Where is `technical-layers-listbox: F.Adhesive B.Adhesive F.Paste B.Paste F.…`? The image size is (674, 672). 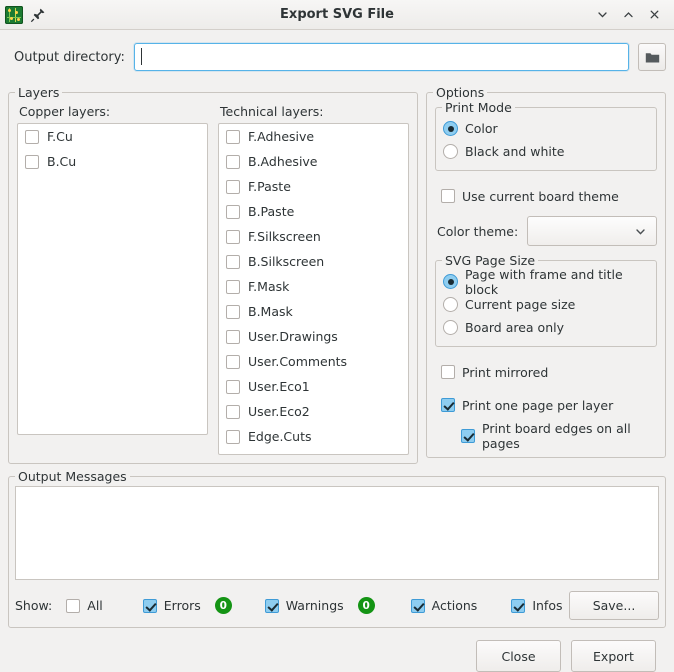 technical-layers-listbox: F.Adhesive B.Adhesive F.Paste B.Paste F.… is located at coordinates (313, 289).